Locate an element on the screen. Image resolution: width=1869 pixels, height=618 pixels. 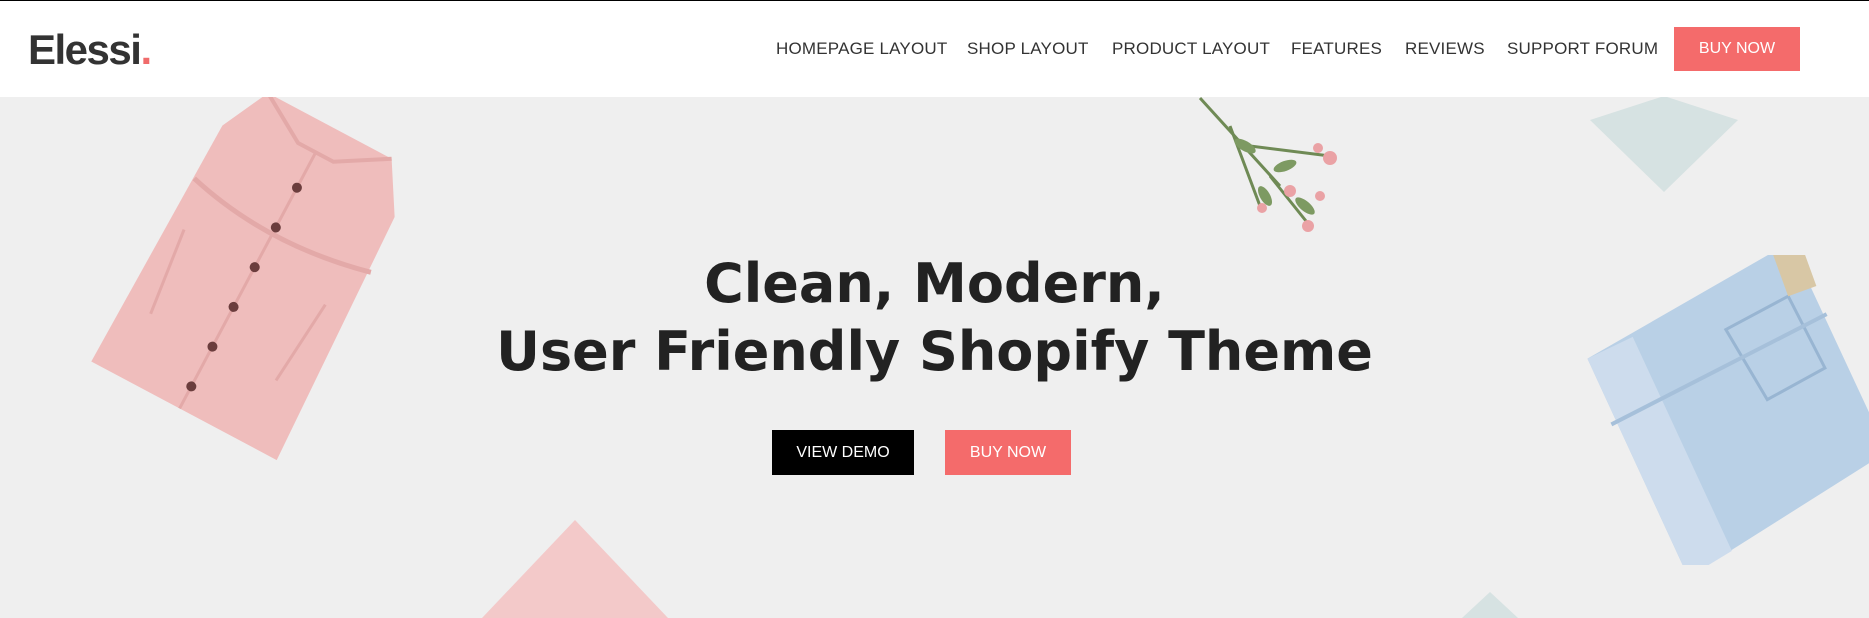
pink-diamond-bottom is located at coordinates (575, 569).